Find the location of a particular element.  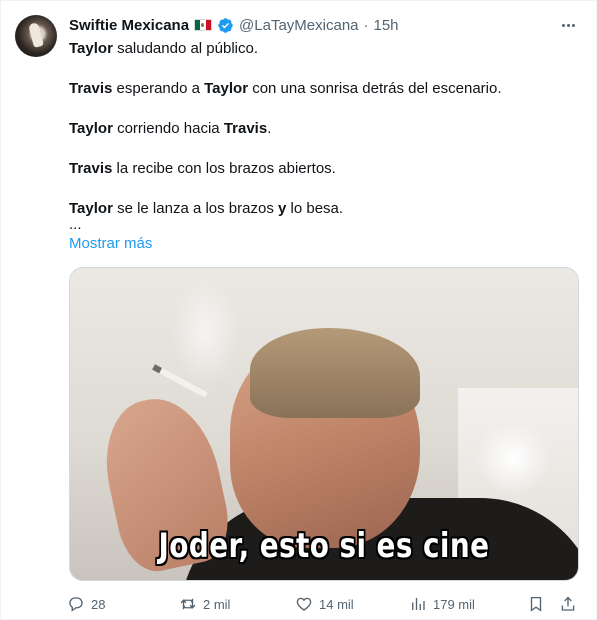

view-count: 179 mil is located at coordinates (454, 604).